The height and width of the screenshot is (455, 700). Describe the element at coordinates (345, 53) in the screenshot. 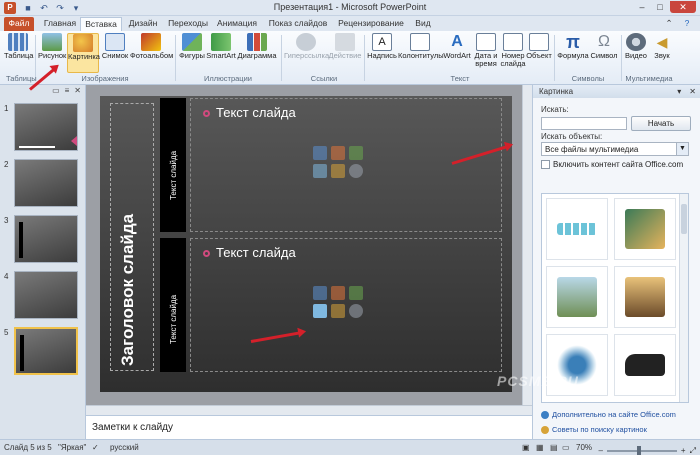

I see `action-button: Действие` at that location.